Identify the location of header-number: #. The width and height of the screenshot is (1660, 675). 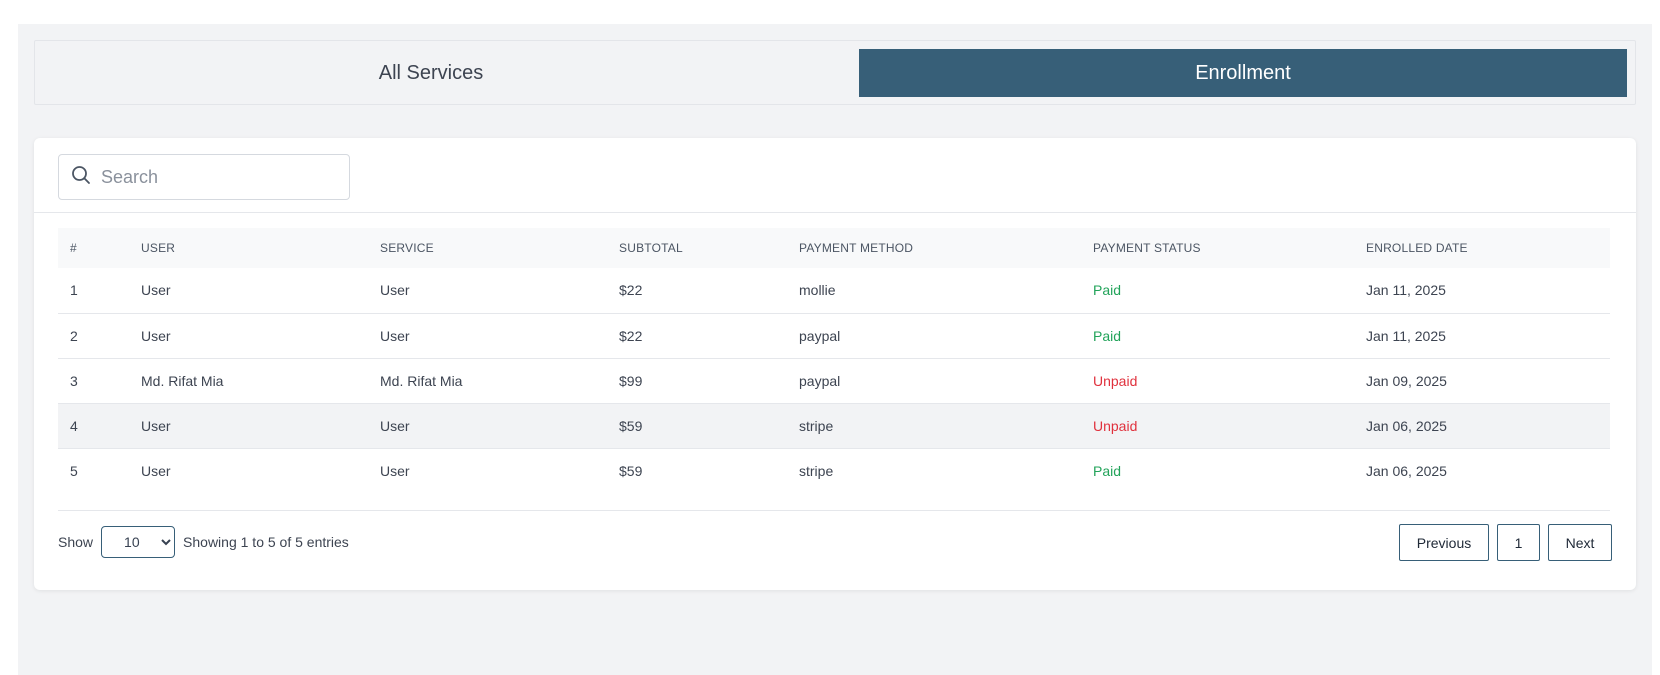
(73, 248).